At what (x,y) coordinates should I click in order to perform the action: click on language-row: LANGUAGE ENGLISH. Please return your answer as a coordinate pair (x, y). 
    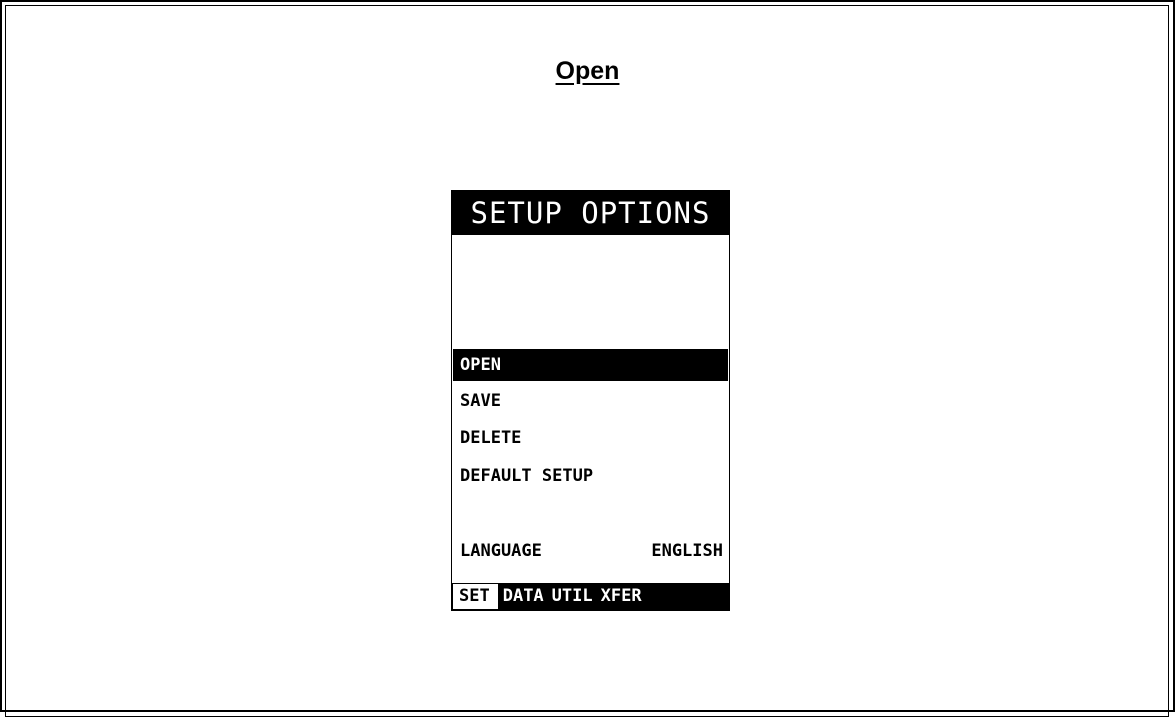
    Looking at the image, I should click on (590, 551).